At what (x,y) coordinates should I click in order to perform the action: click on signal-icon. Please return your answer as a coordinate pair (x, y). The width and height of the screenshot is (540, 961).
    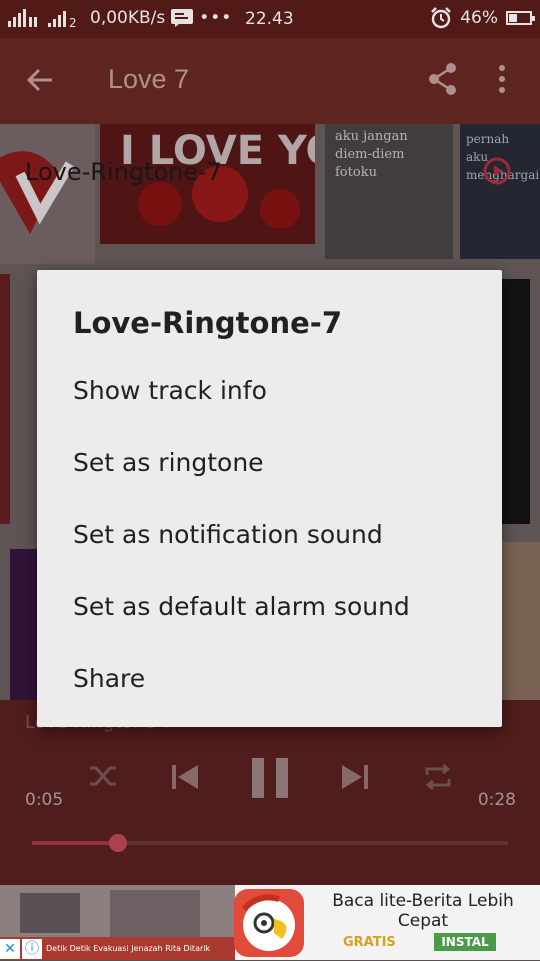
    Looking at the image, I should click on (22, 18).